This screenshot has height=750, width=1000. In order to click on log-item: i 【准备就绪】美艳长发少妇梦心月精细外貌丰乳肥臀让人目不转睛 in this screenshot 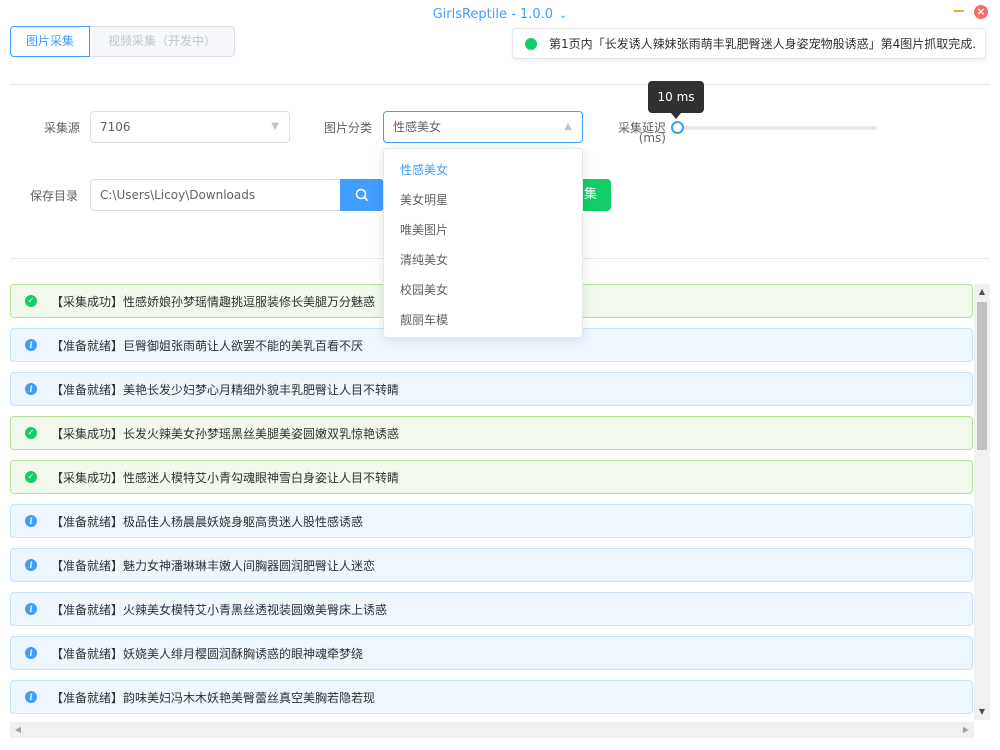, I will do `click(491, 389)`.